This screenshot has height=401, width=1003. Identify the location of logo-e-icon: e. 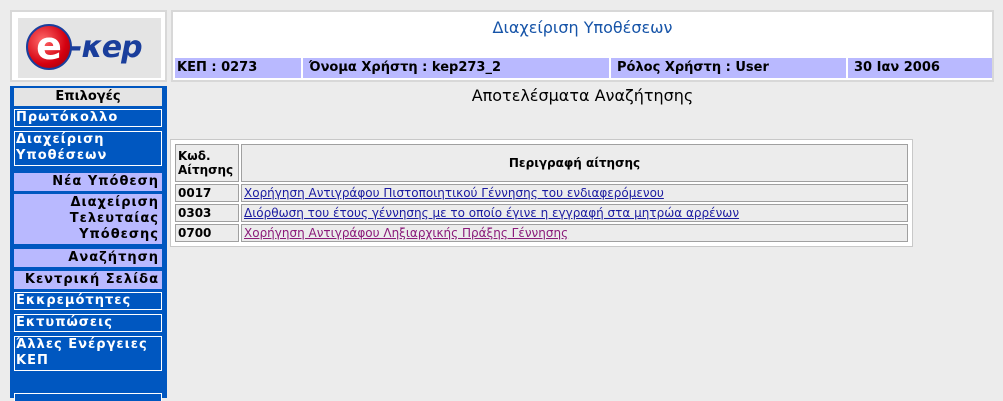
(49, 47).